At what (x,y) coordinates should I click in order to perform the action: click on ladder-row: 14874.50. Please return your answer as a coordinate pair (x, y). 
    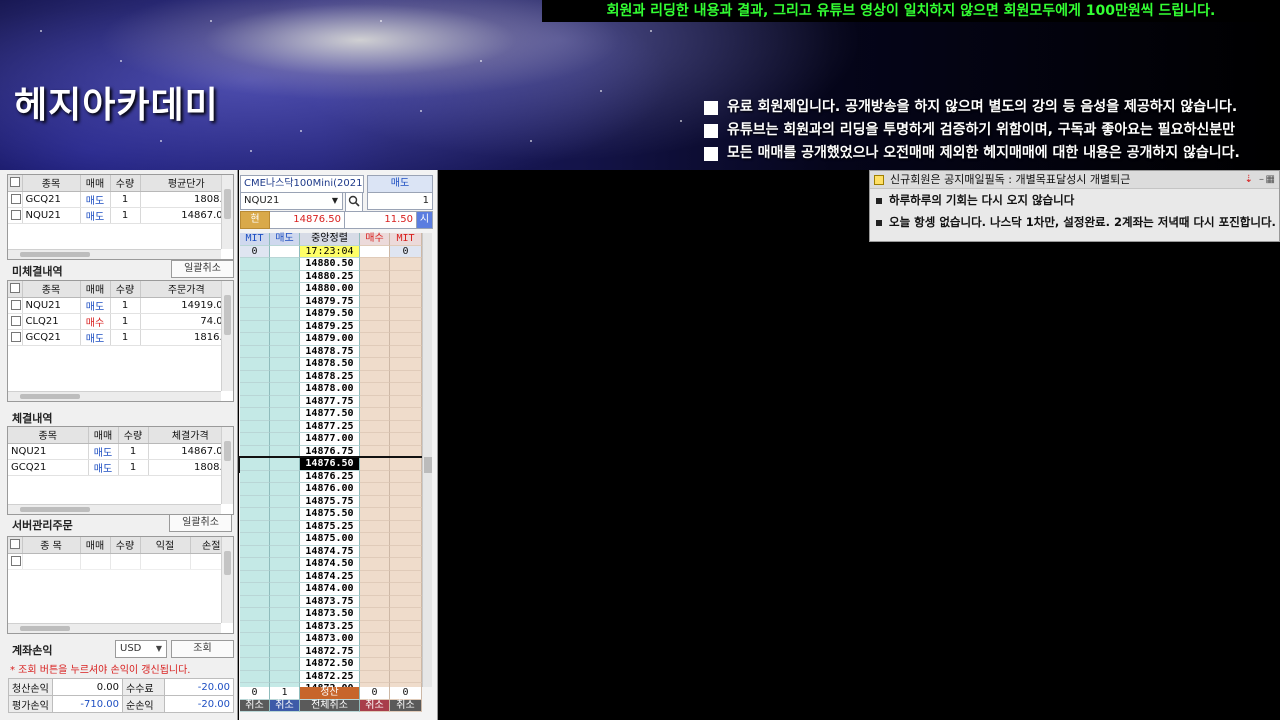
    Looking at the image, I should click on (331, 564).